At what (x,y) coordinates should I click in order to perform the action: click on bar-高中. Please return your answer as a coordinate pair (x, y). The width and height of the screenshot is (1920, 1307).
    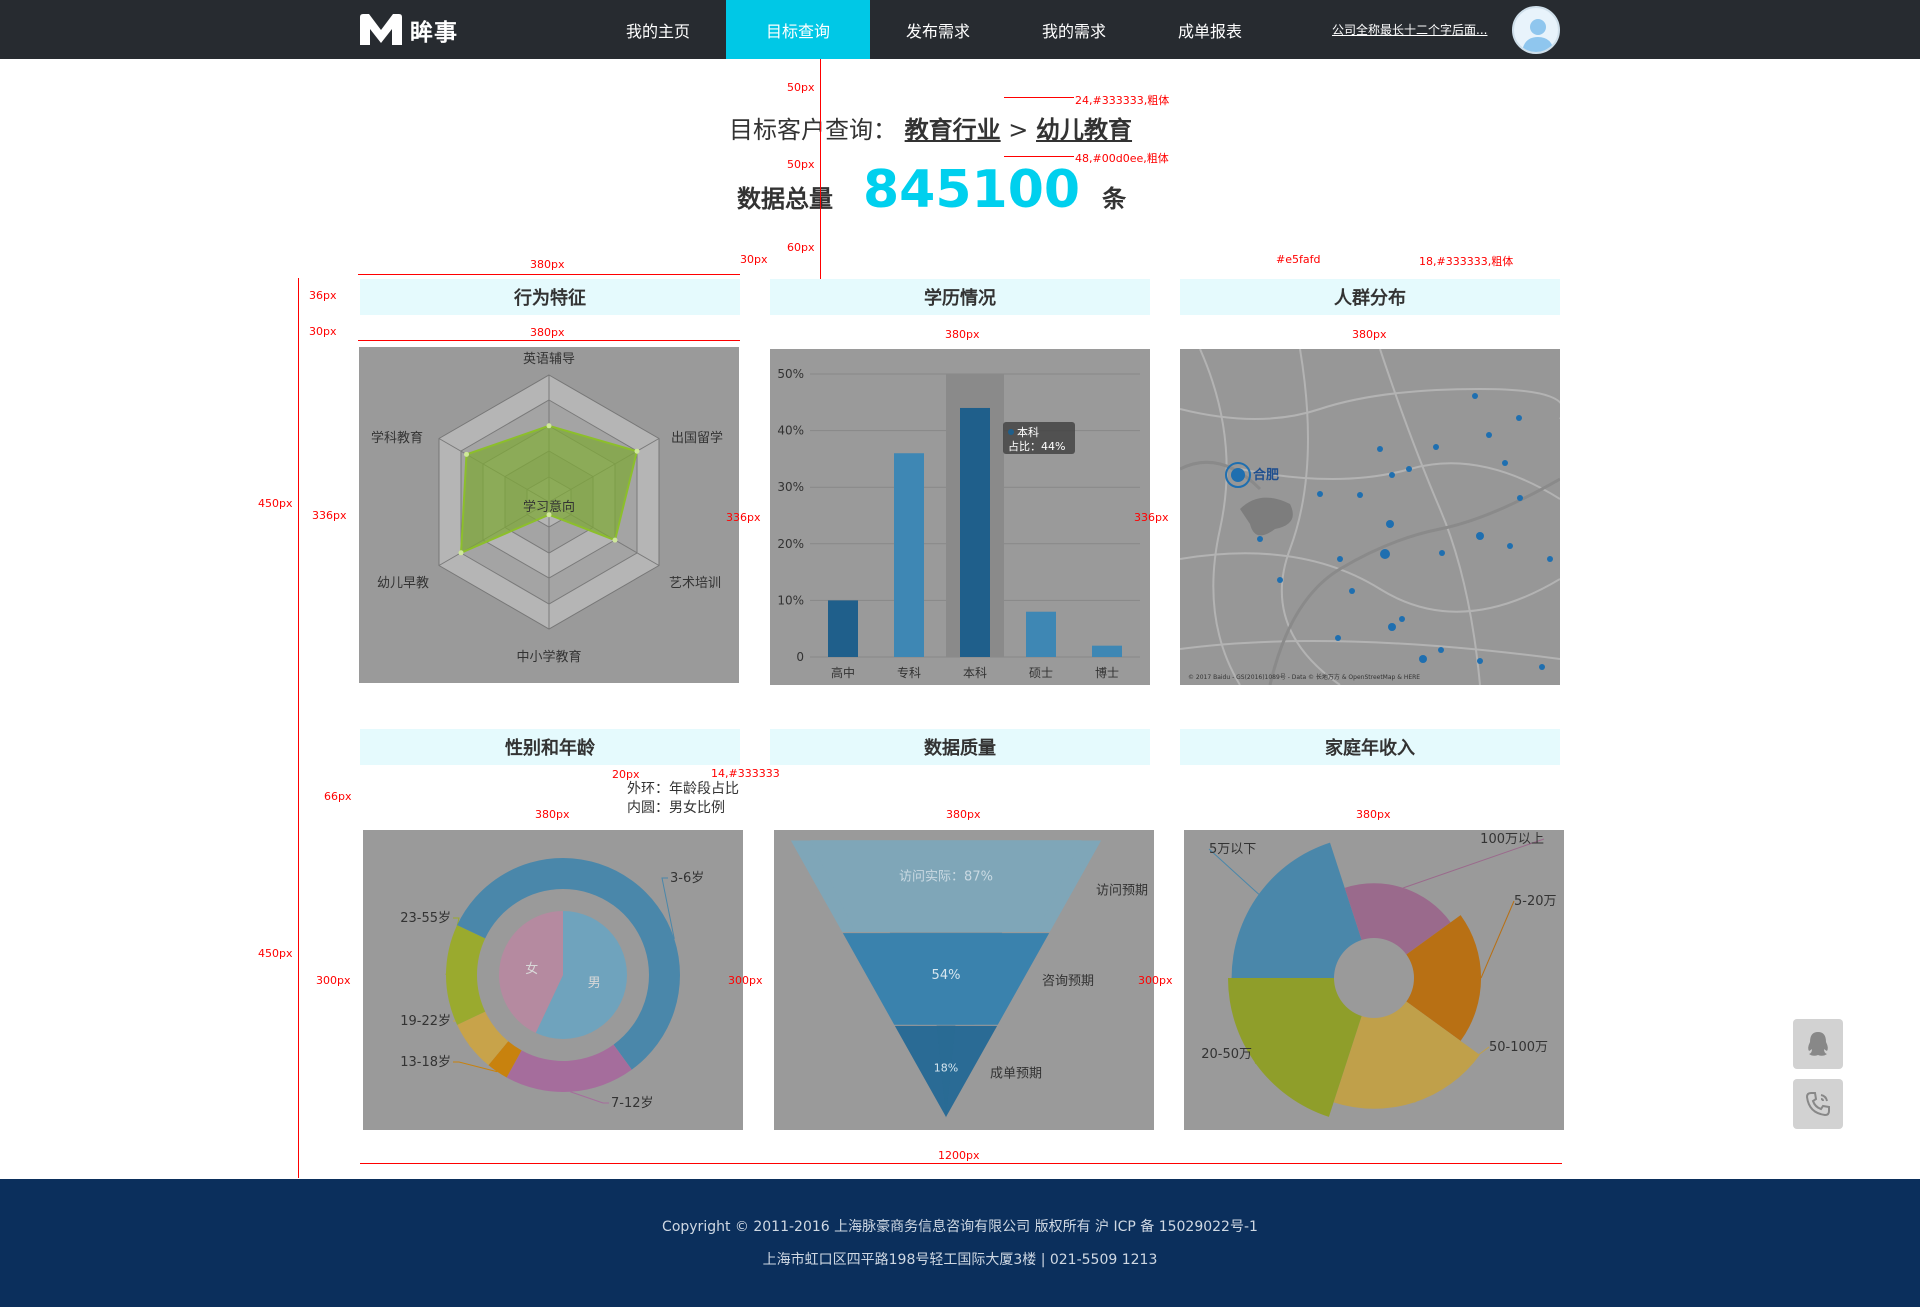
    Looking at the image, I should click on (843, 628).